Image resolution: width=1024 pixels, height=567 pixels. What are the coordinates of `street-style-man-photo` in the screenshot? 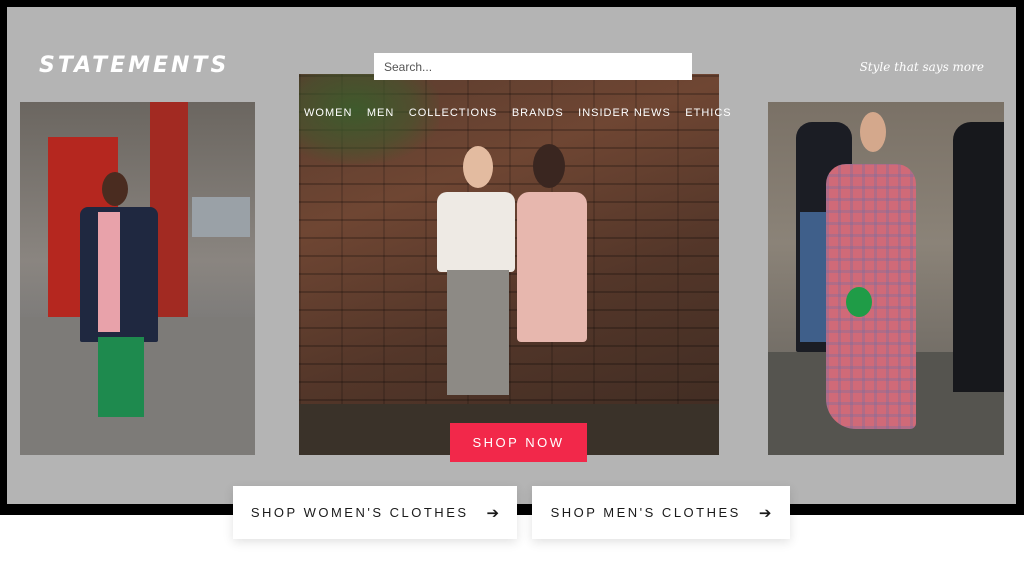 It's located at (137, 278).